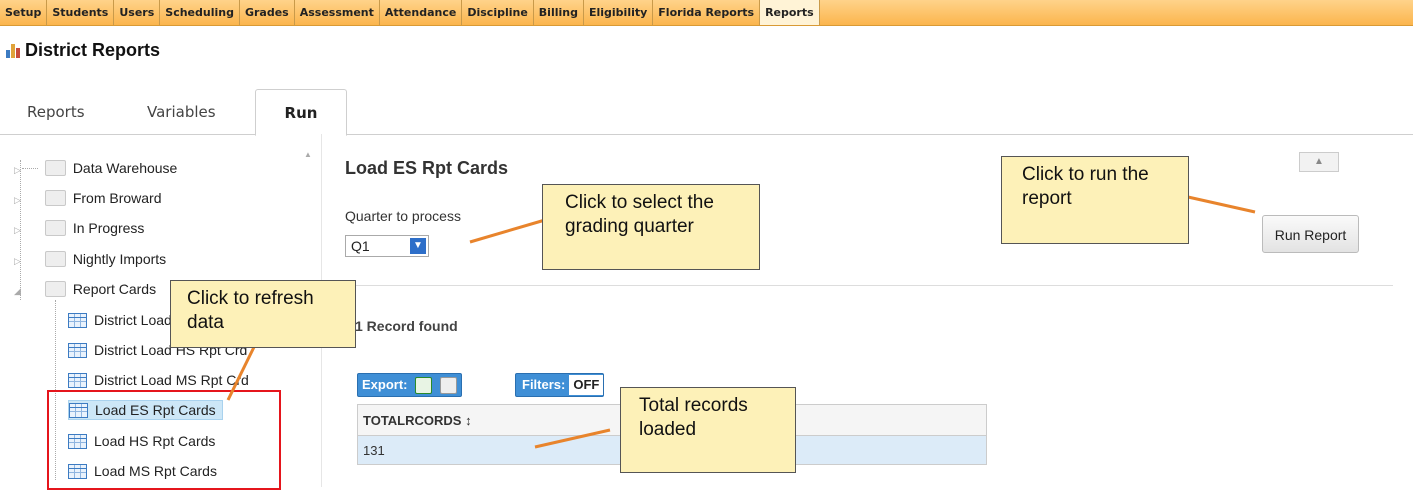 Image resolution: width=1413 pixels, height=490 pixels. What do you see at coordinates (337, 12) in the screenshot?
I see `menu-assessment: Assessment` at bounding box center [337, 12].